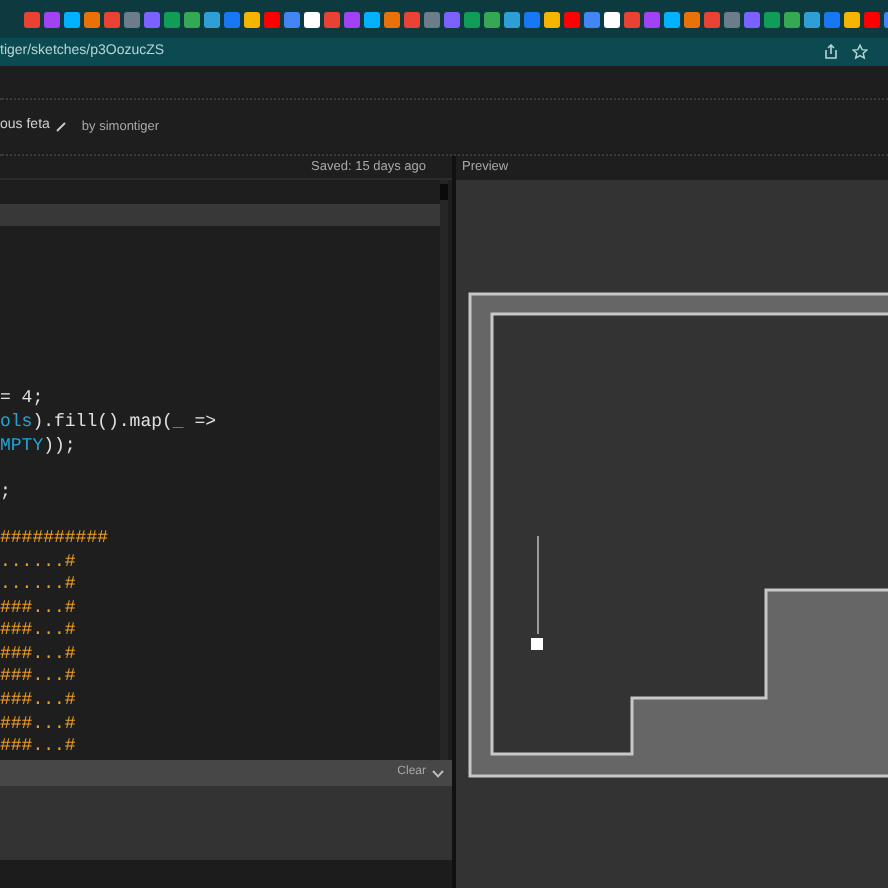 The width and height of the screenshot is (888, 888). I want to click on pencil-icon, so click(60, 127).